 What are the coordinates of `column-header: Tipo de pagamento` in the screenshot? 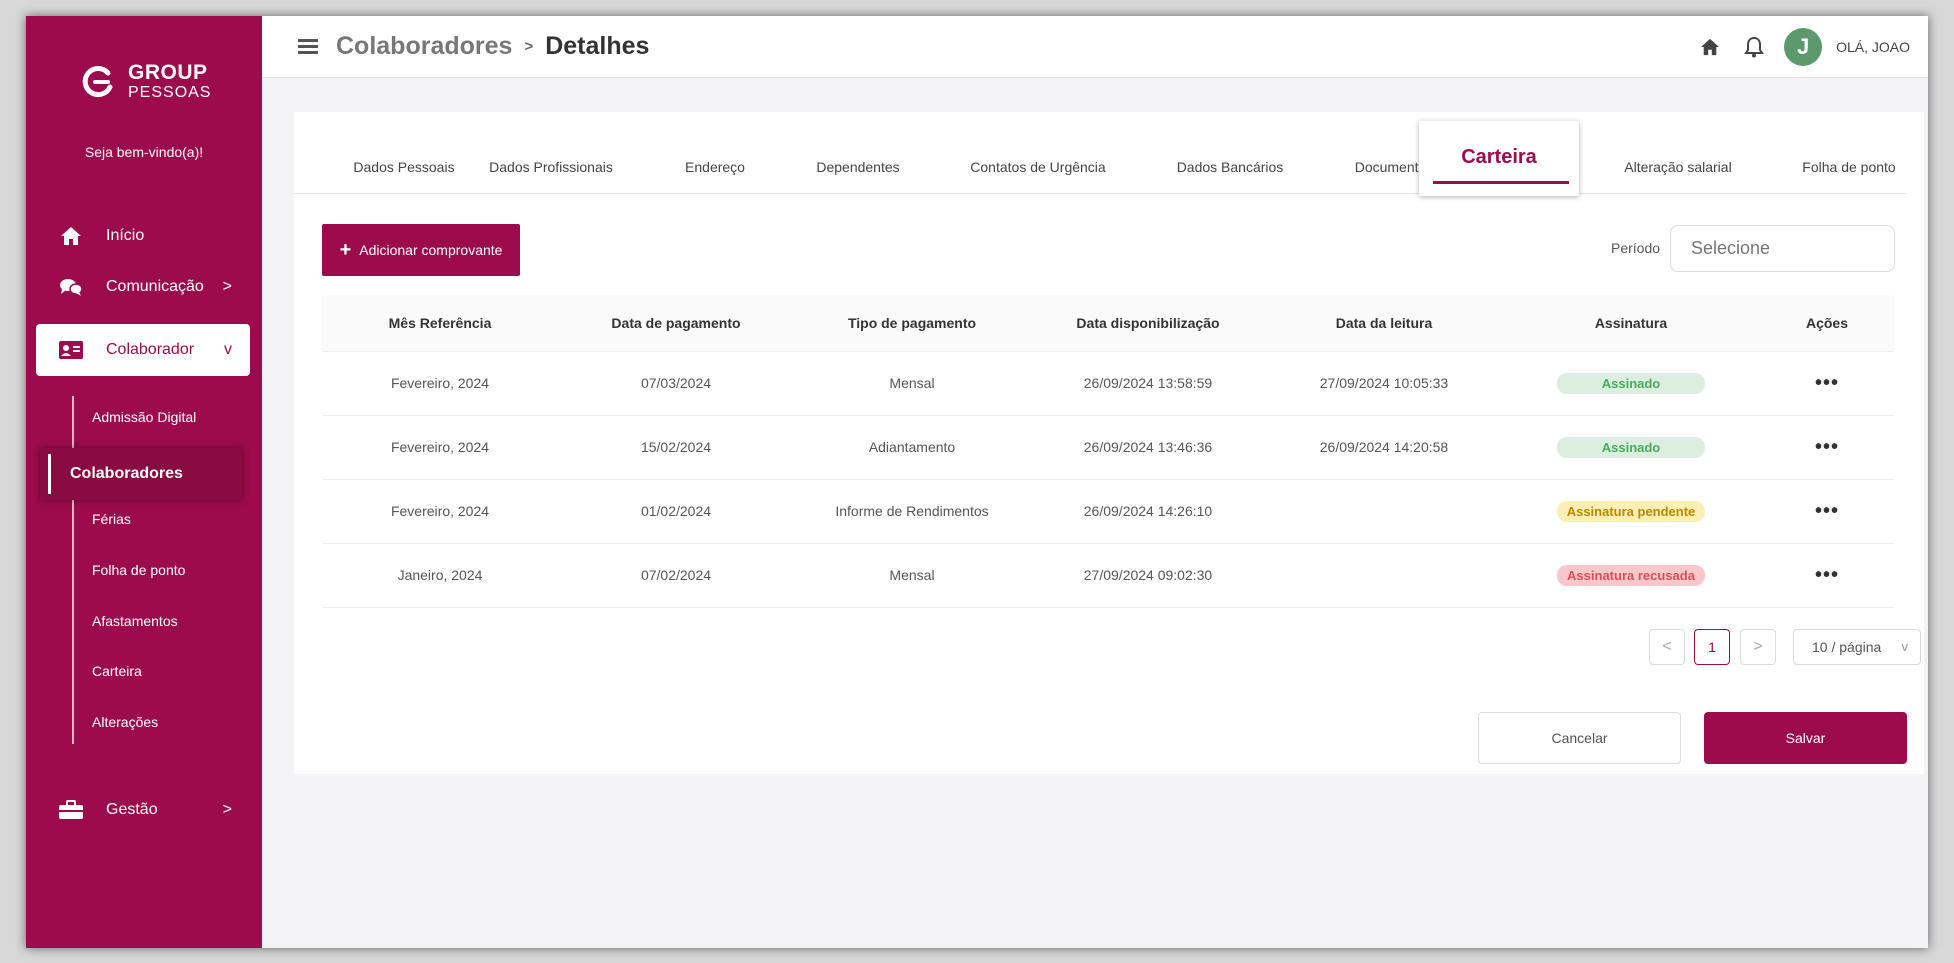 It's located at (912, 323).